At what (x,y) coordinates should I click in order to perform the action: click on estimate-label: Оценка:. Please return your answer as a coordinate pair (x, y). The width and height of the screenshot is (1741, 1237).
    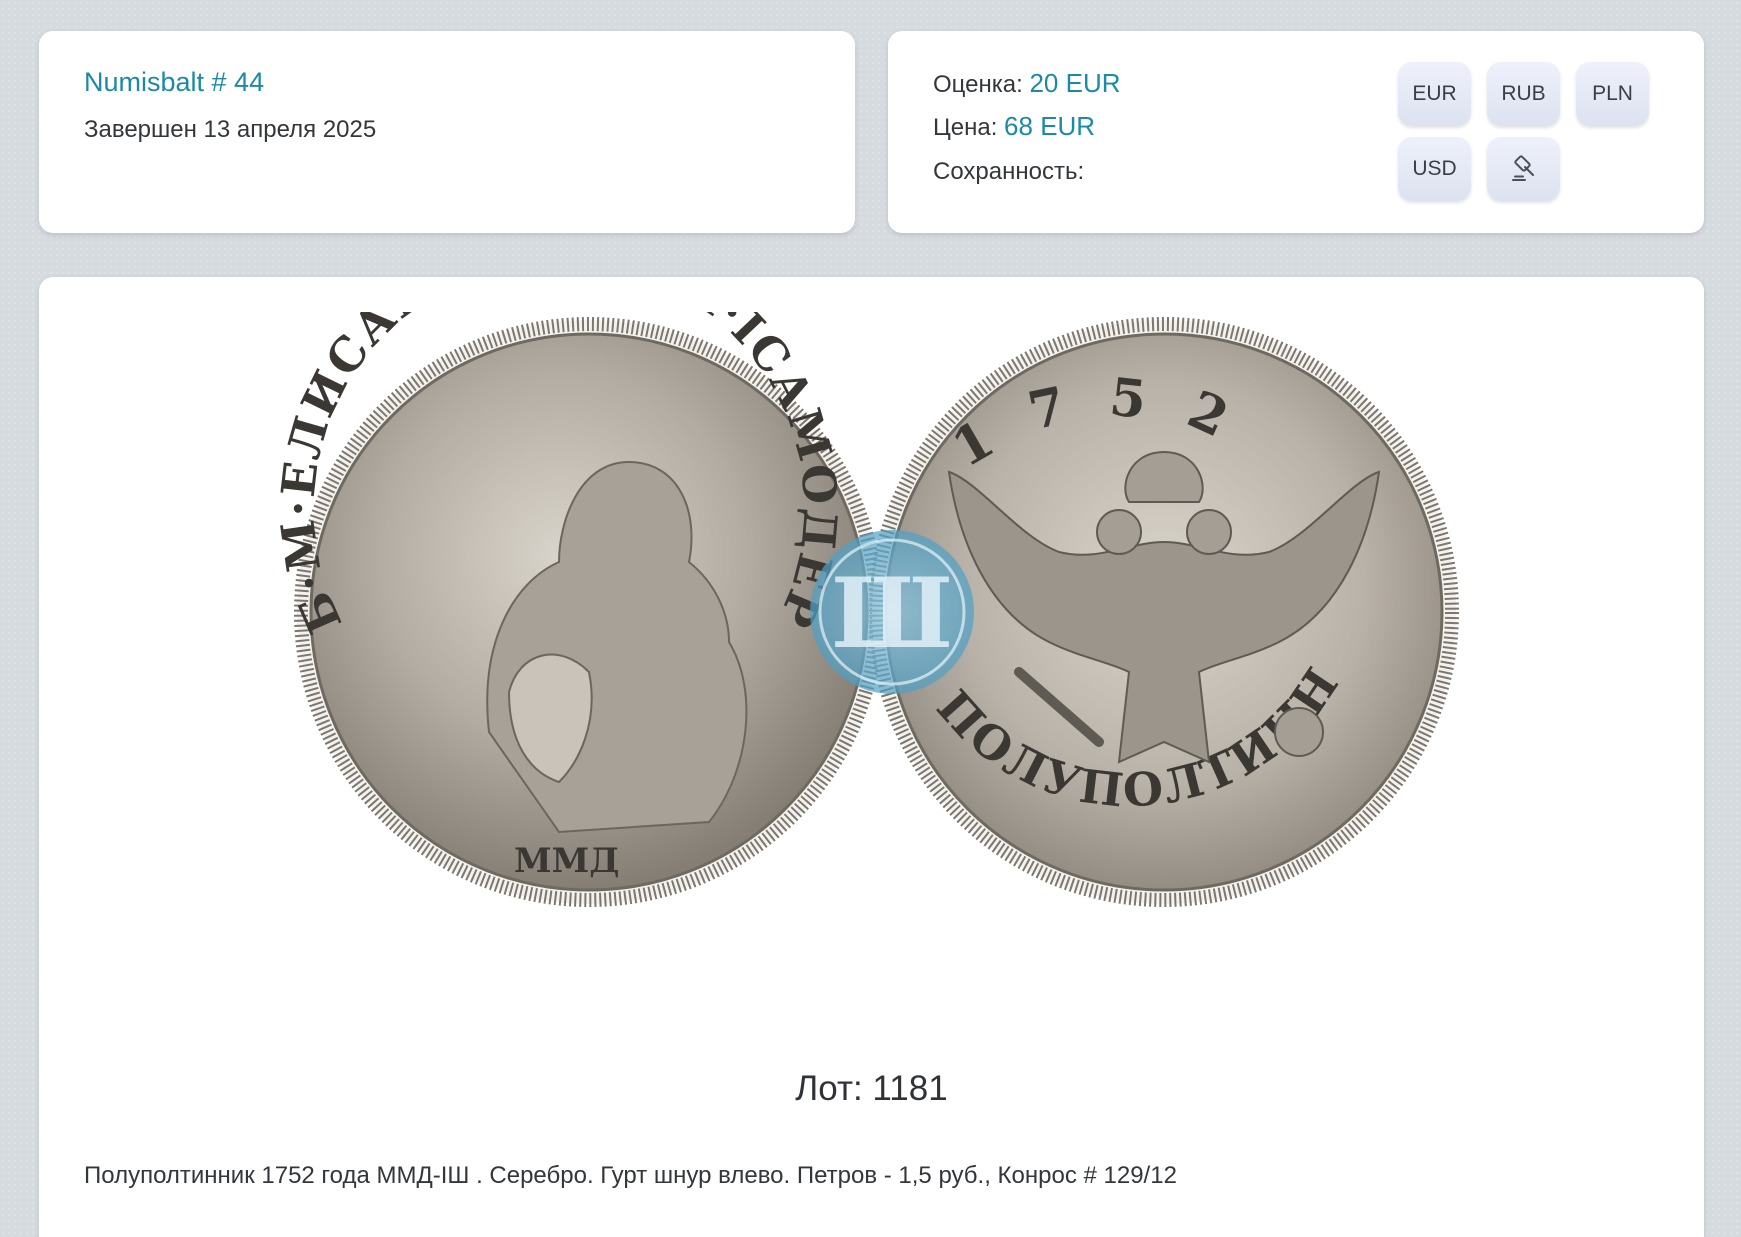
    Looking at the image, I should click on (978, 84).